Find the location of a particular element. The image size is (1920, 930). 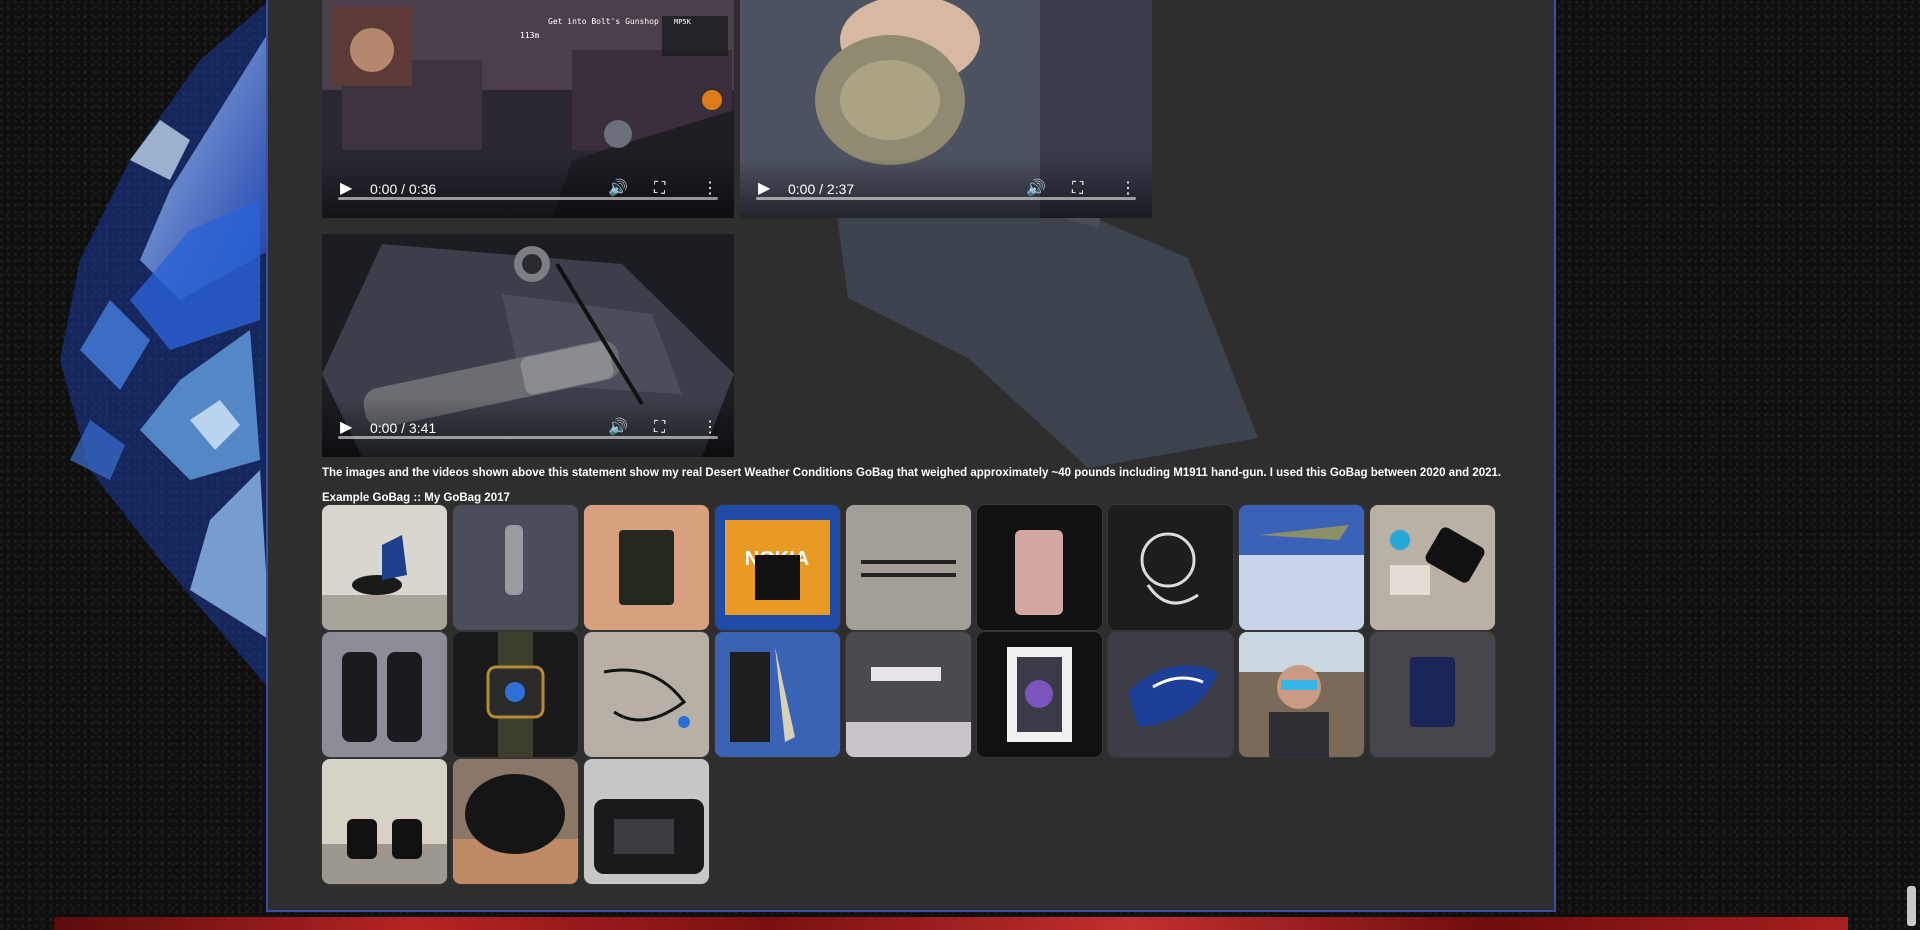

gallery-thumb-nokia-box: NOKIA is located at coordinates (777, 567).